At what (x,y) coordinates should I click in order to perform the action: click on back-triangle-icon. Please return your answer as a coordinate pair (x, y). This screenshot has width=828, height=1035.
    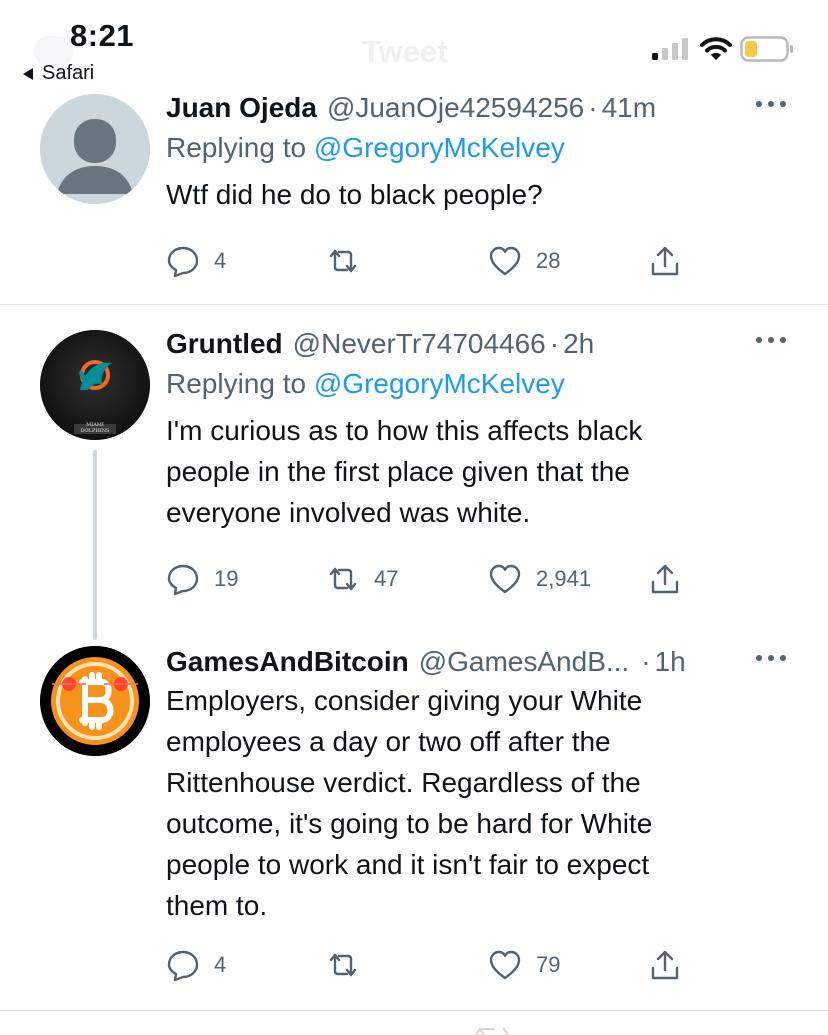
    Looking at the image, I should click on (28, 73).